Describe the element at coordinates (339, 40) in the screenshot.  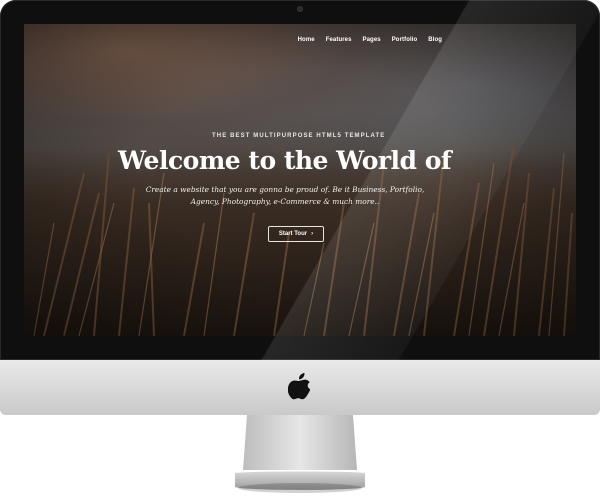
I see `nav-features: Features` at that location.